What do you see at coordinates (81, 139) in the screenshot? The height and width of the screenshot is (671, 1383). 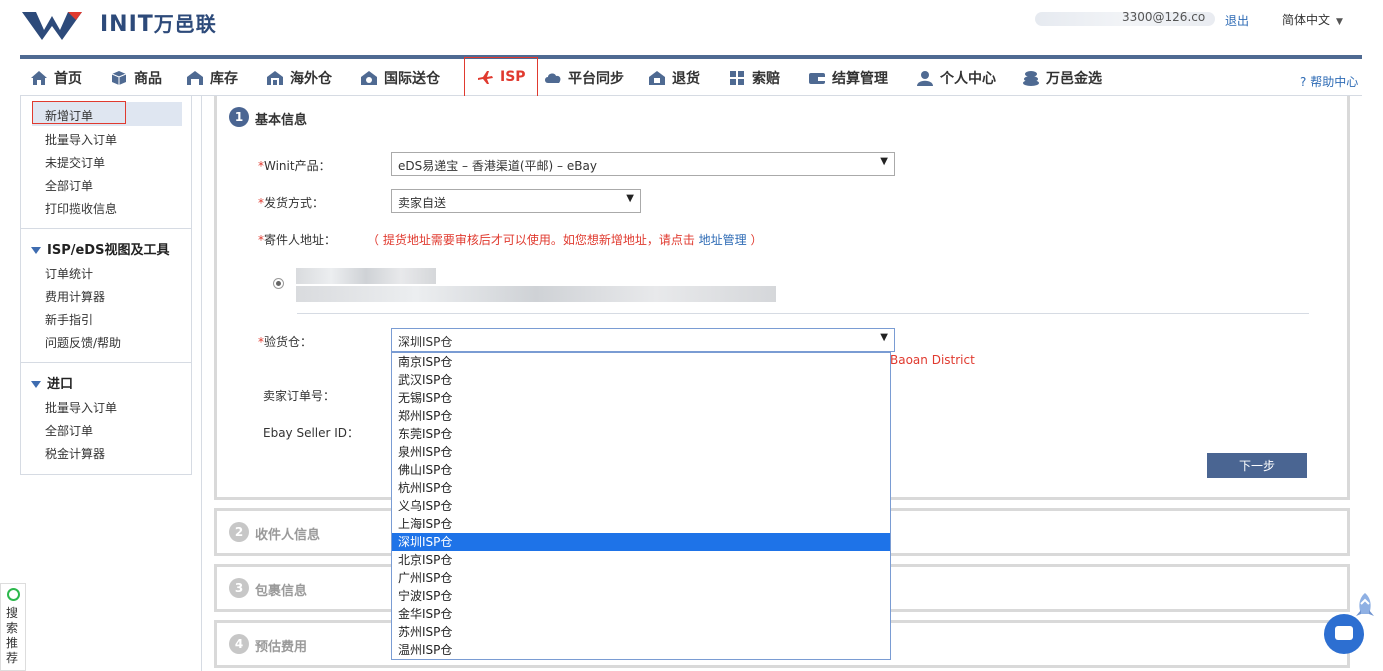 I see `sidebar-item-batch-import: 批量导入订单` at bounding box center [81, 139].